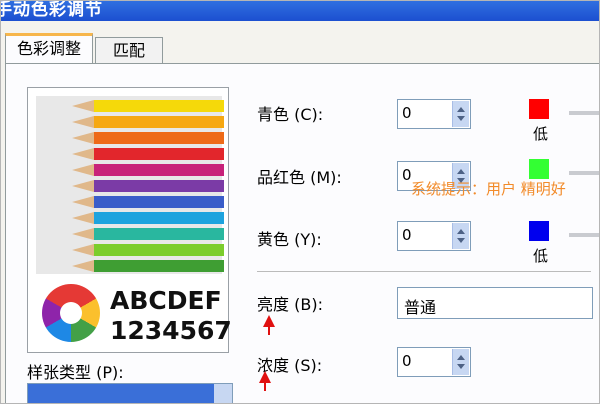 The image size is (600, 404). I want to click on yellow-slider, so click(584, 235).